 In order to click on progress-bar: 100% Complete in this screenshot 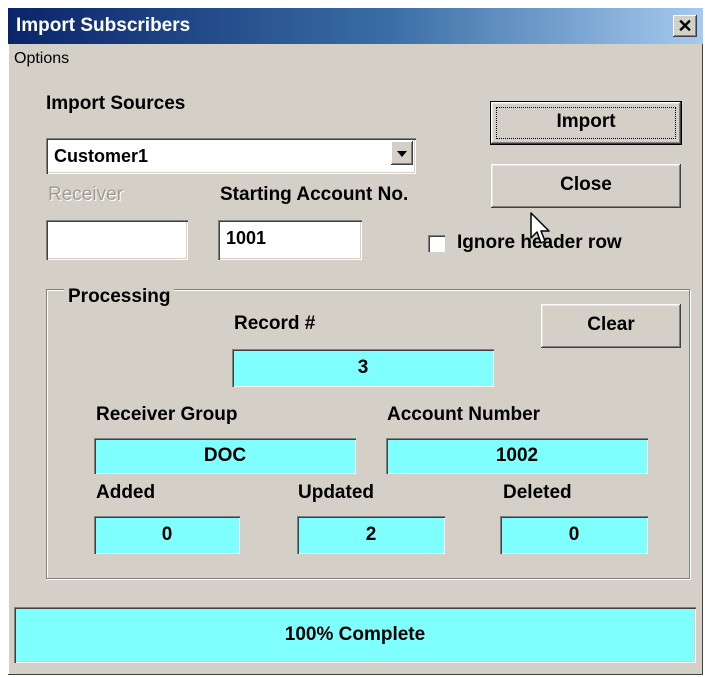, I will do `click(355, 635)`.